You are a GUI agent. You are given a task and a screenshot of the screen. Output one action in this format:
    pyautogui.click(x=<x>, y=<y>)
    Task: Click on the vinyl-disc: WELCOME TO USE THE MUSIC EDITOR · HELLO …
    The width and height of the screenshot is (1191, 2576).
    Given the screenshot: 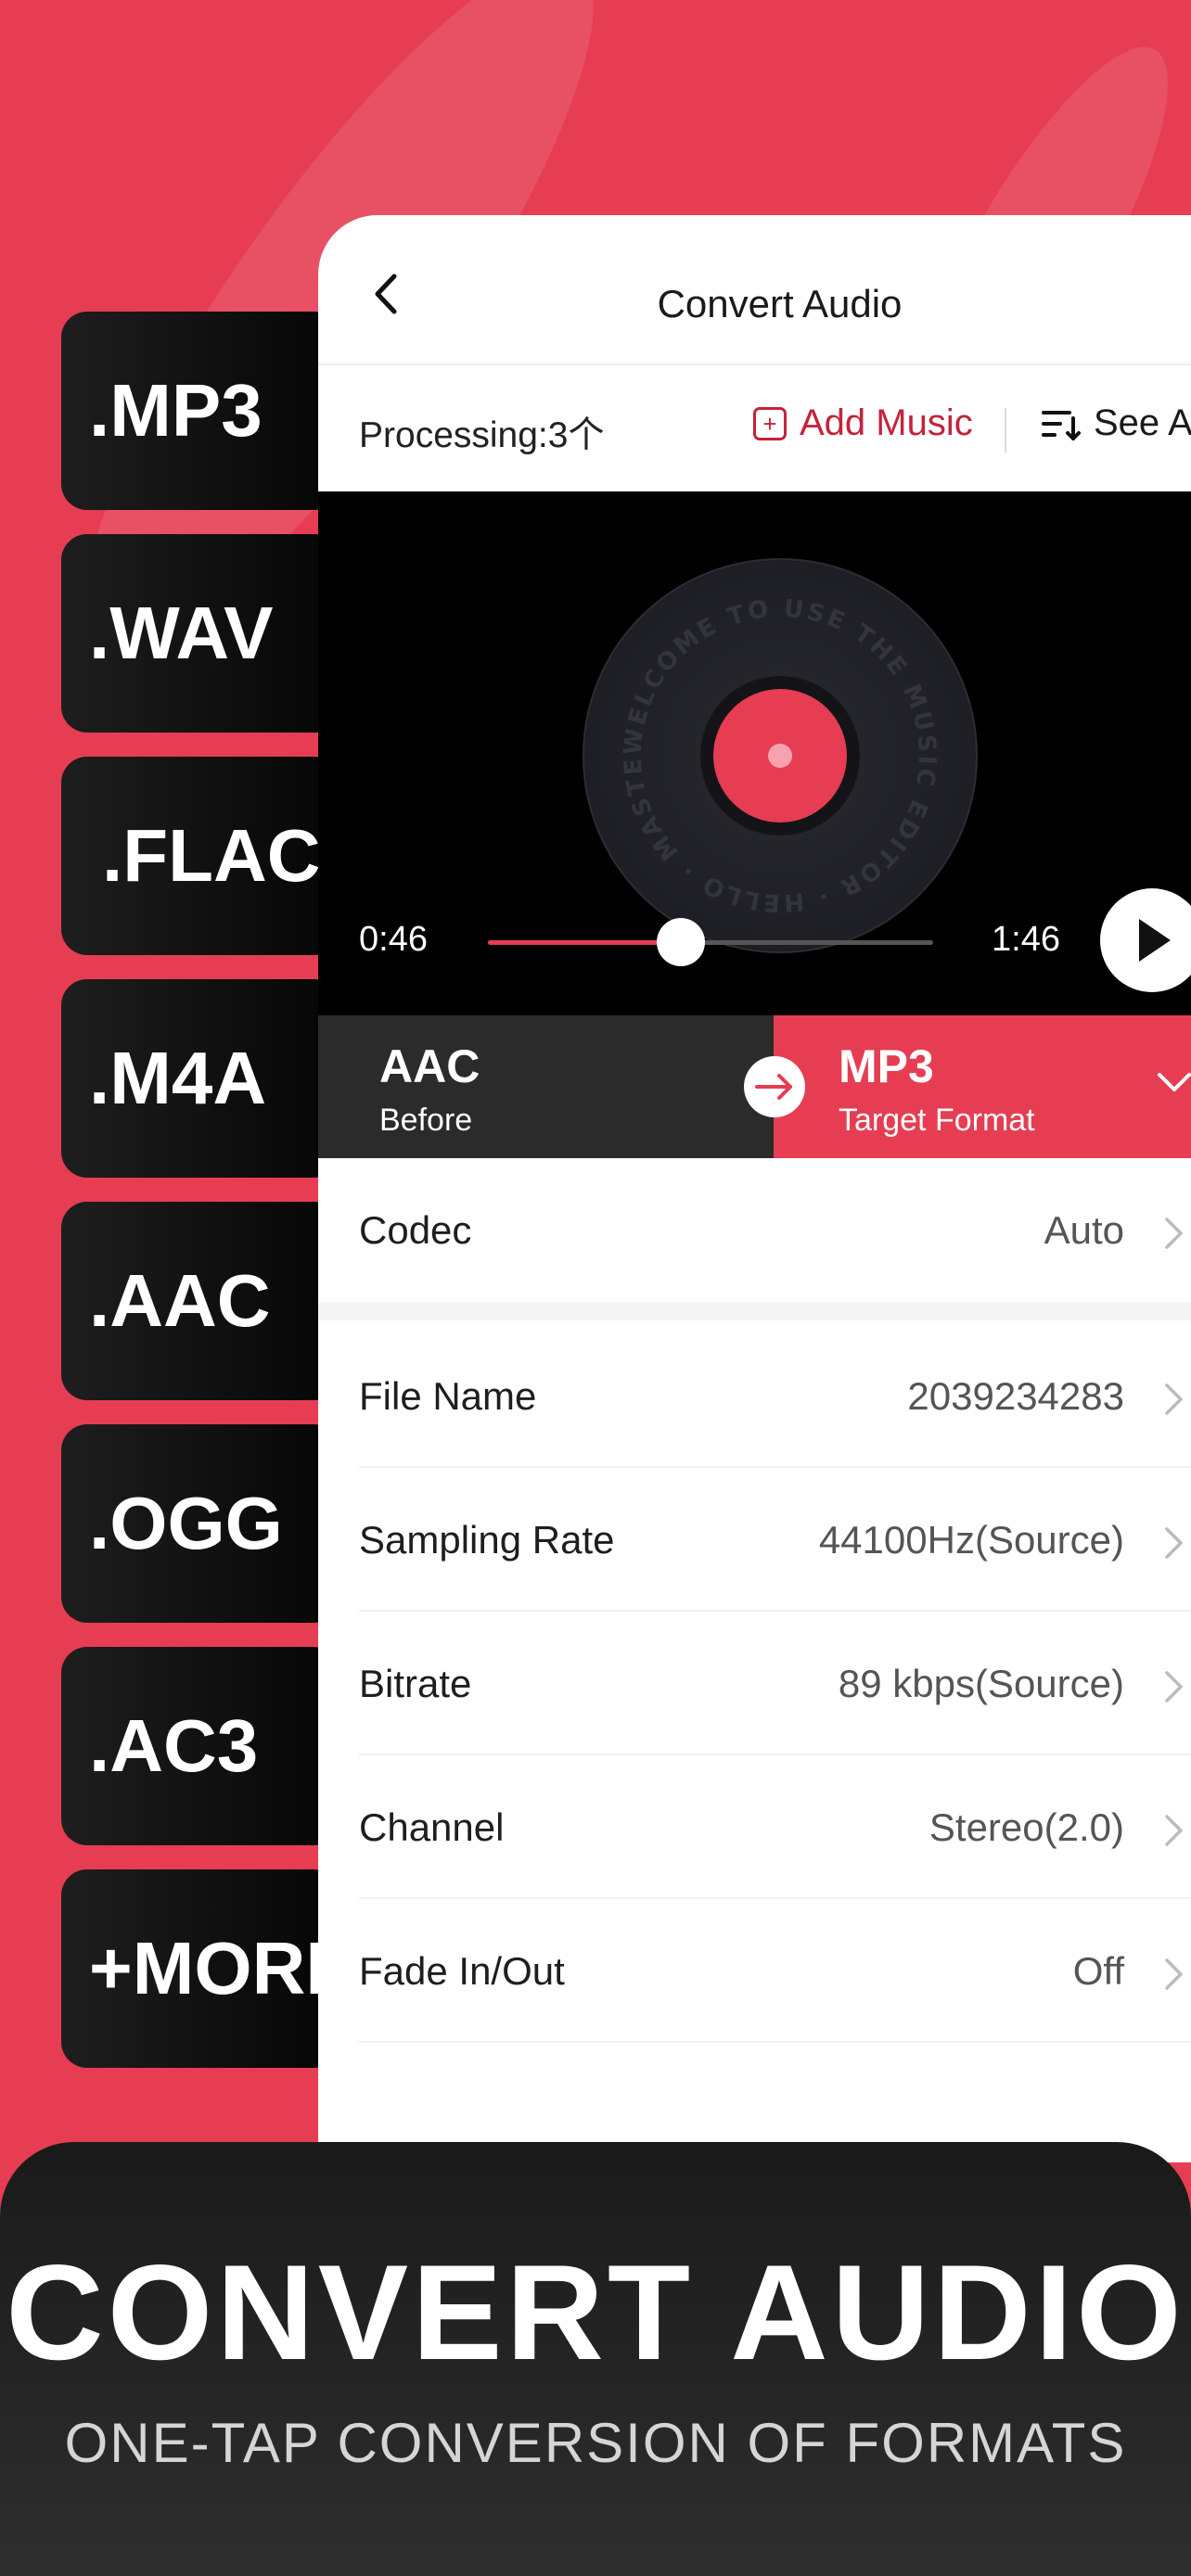 What is the action you would take?
    pyautogui.click(x=780, y=756)
    